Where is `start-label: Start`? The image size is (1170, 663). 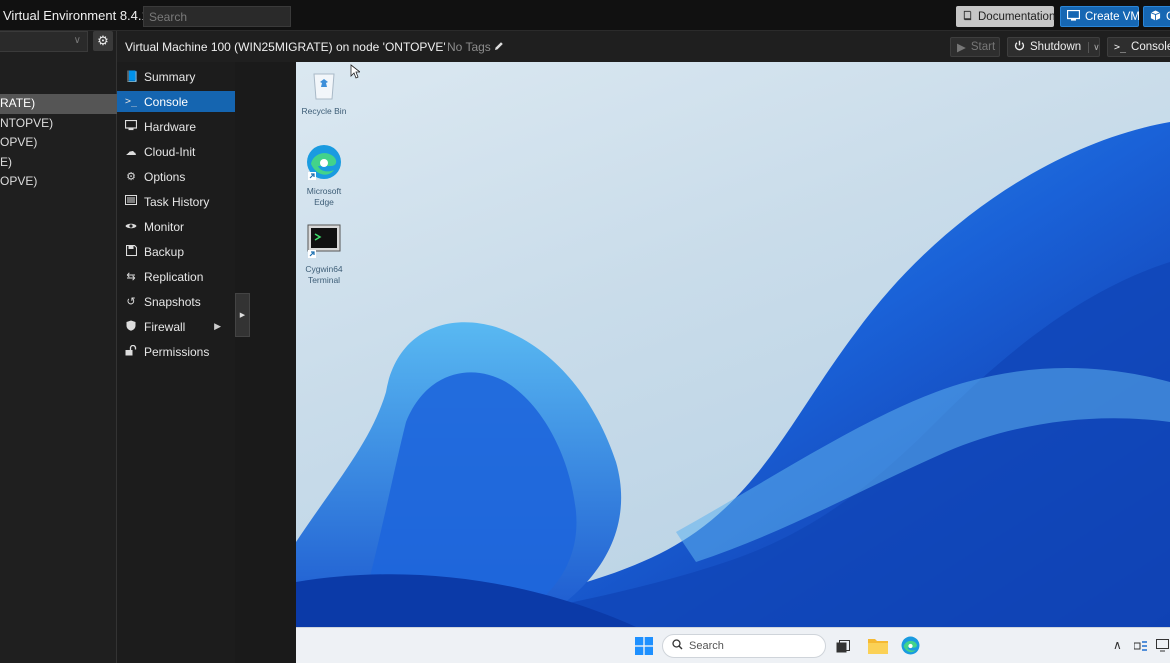
start-label: Start is located at coordinates (983, 47).